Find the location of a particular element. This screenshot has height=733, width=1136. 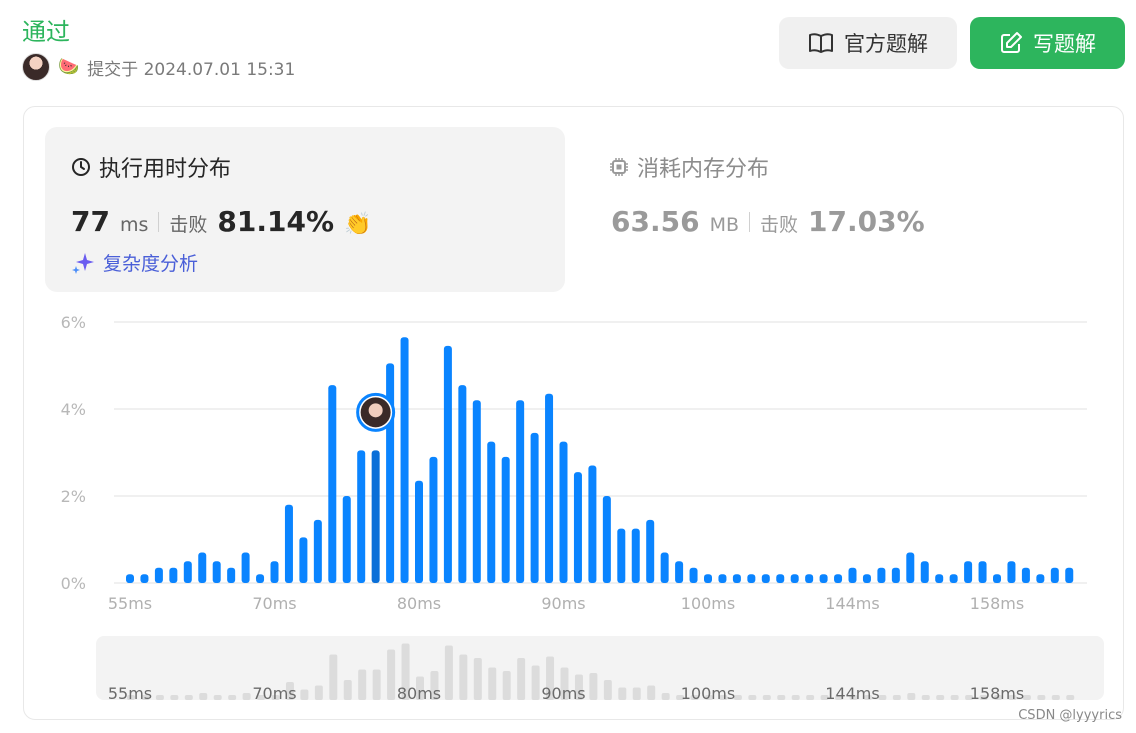

your-submission-marker is located at coordinates (376, 412).